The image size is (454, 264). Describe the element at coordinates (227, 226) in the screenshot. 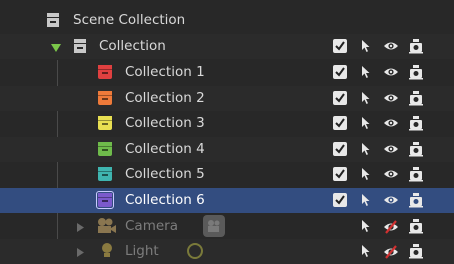

I see `camera-row: Camera` at that location.